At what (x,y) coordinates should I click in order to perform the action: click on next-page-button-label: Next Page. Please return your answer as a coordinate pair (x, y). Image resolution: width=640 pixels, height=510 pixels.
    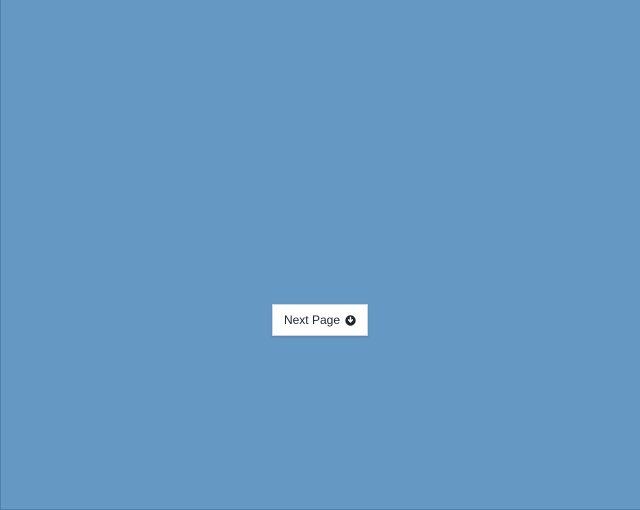
    Looking at the image, I should click on (312, 320).